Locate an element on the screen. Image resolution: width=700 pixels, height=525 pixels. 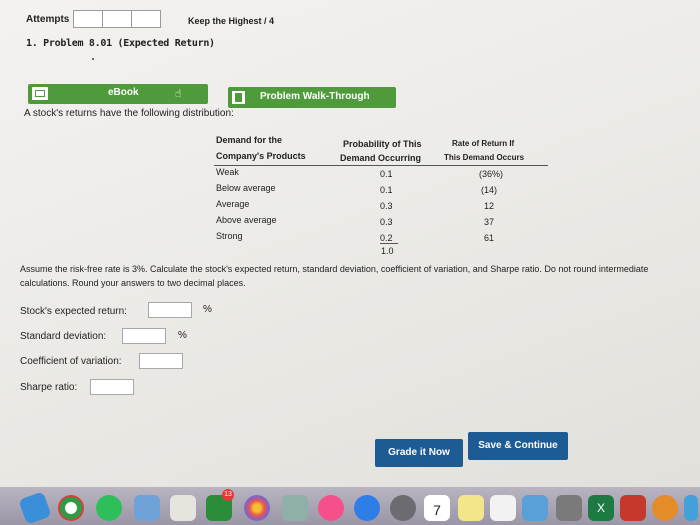
row-rate: 12 is located at coordinates (489, 206).